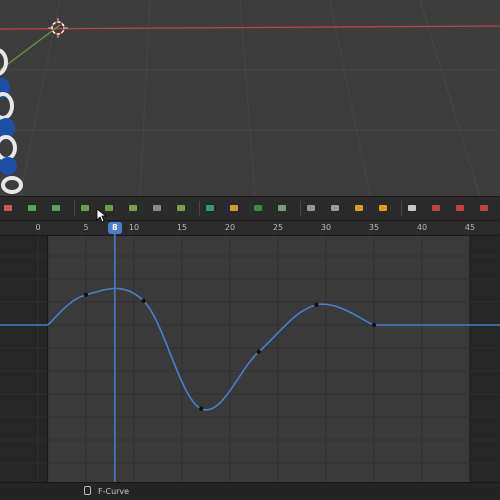 Image resolution: width=500 pixels, height=500 pixels. I want to click on normalize-icon, so click(383, 208).